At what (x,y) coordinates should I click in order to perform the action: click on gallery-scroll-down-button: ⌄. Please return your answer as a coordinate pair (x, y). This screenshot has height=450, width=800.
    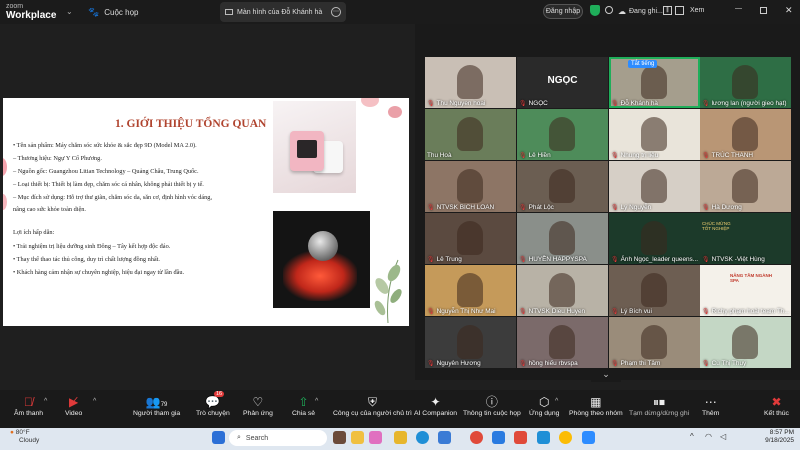
    Looking at the image, I should click on (606, 375).